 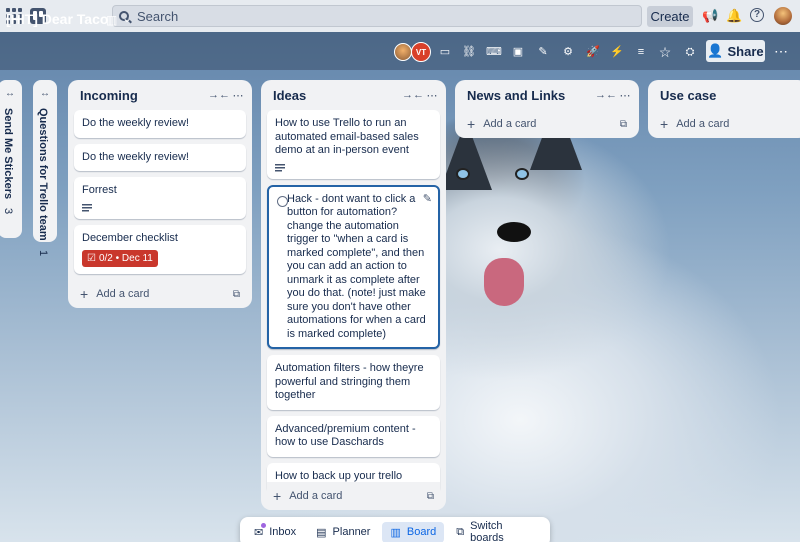 What do you see at coordinates (730, 95) in the screenshot?
I see `list-title: Use case` at bounding box center [730, 95].